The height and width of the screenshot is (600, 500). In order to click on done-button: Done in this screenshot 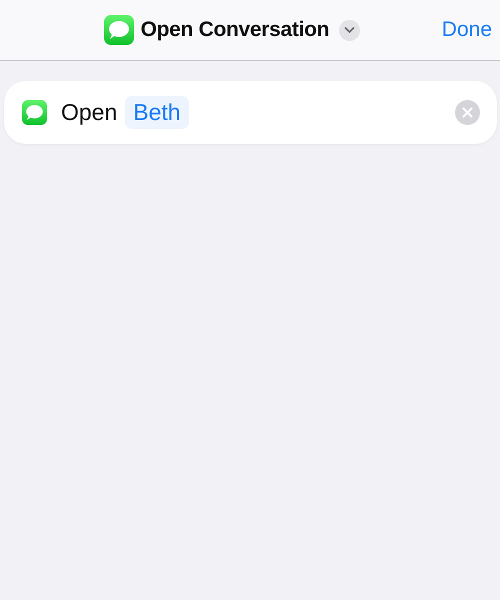, I will do `click(467, 30)`.